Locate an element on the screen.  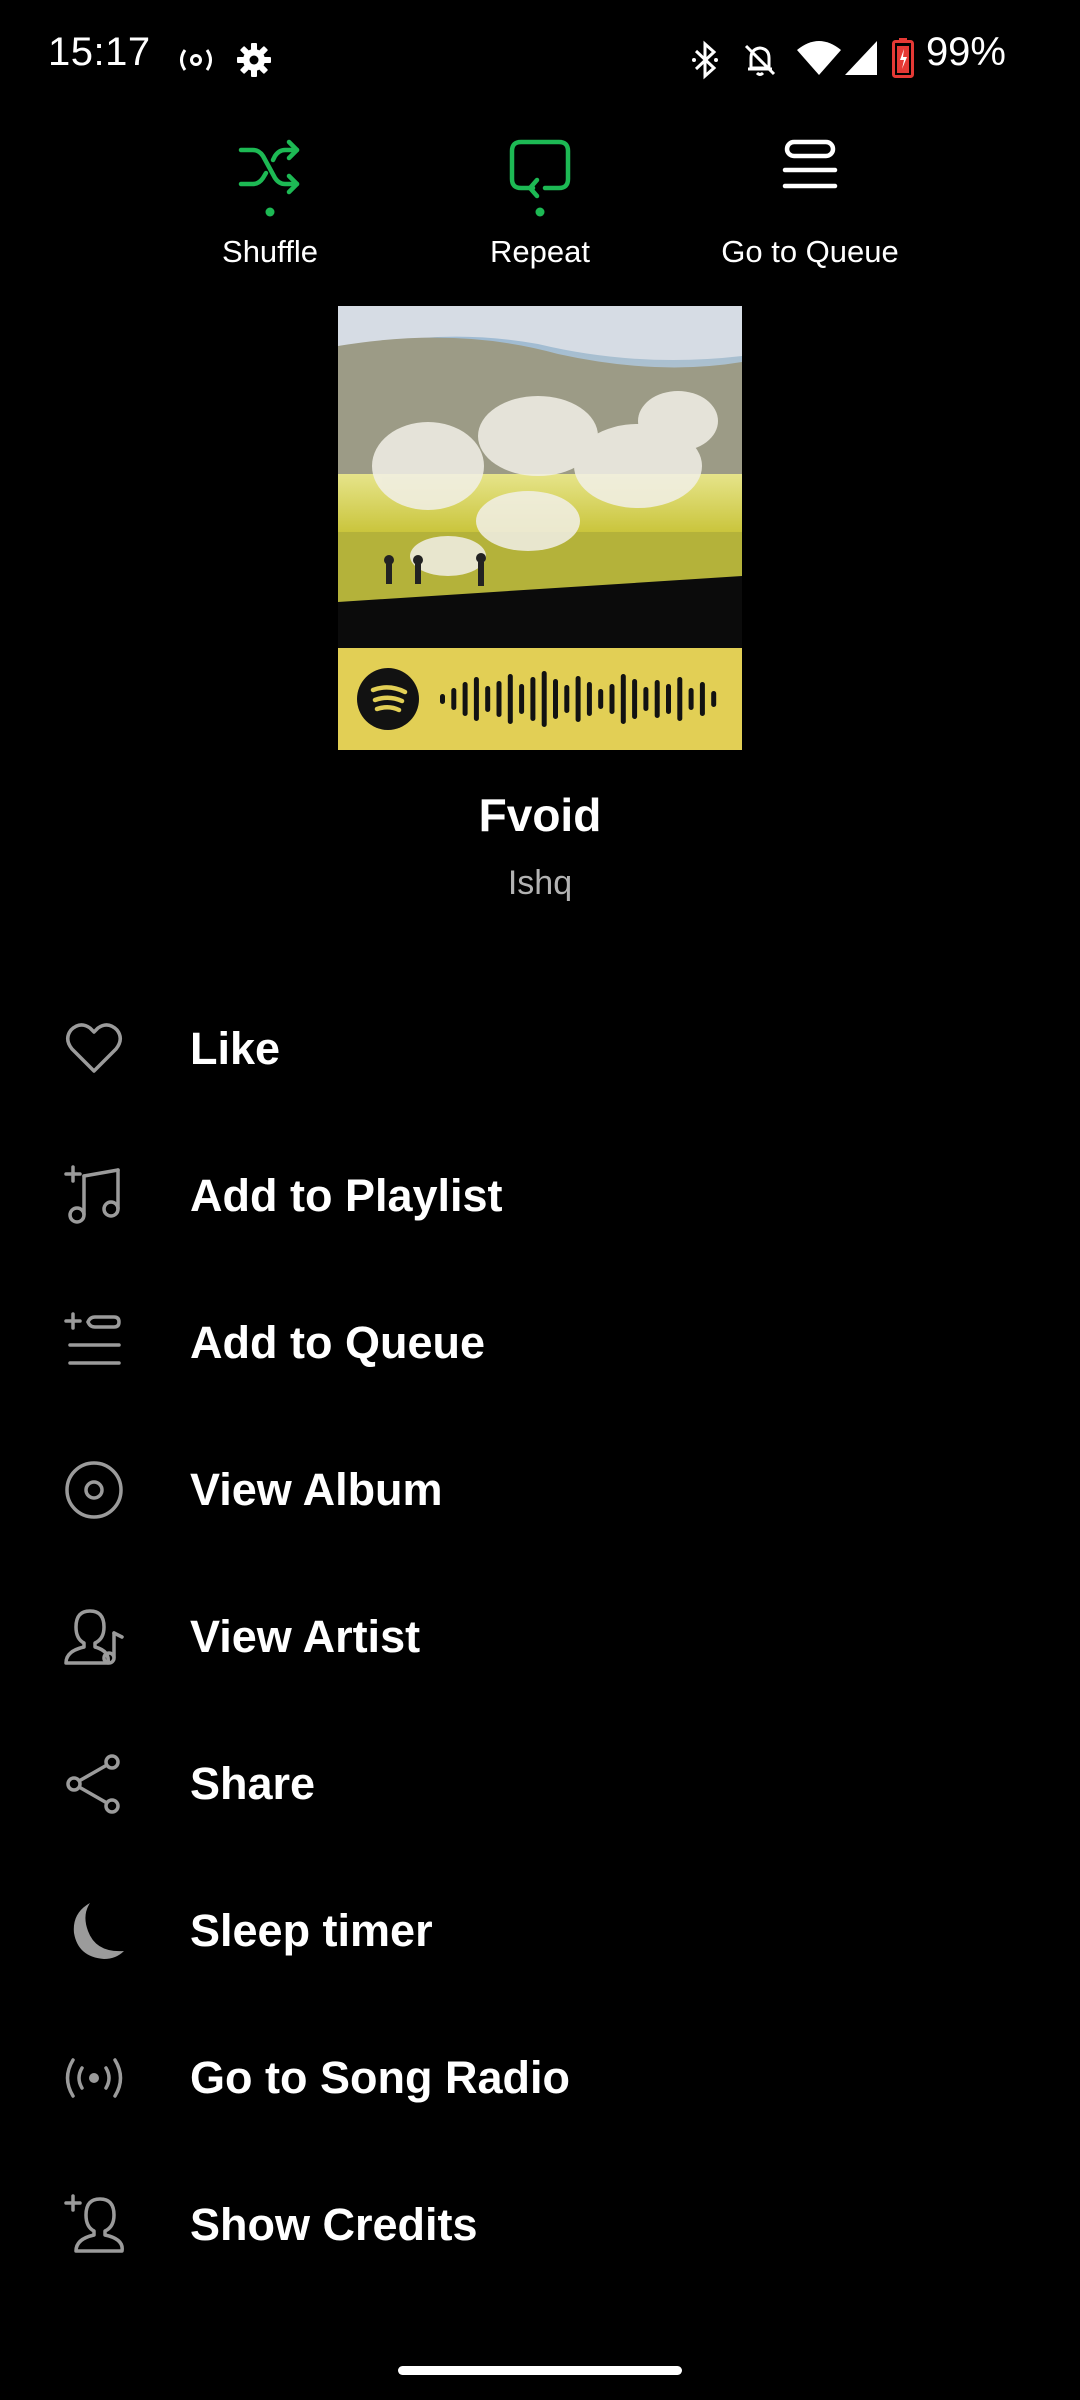
track-artist: Ishq is located at coordinates (540, 883).